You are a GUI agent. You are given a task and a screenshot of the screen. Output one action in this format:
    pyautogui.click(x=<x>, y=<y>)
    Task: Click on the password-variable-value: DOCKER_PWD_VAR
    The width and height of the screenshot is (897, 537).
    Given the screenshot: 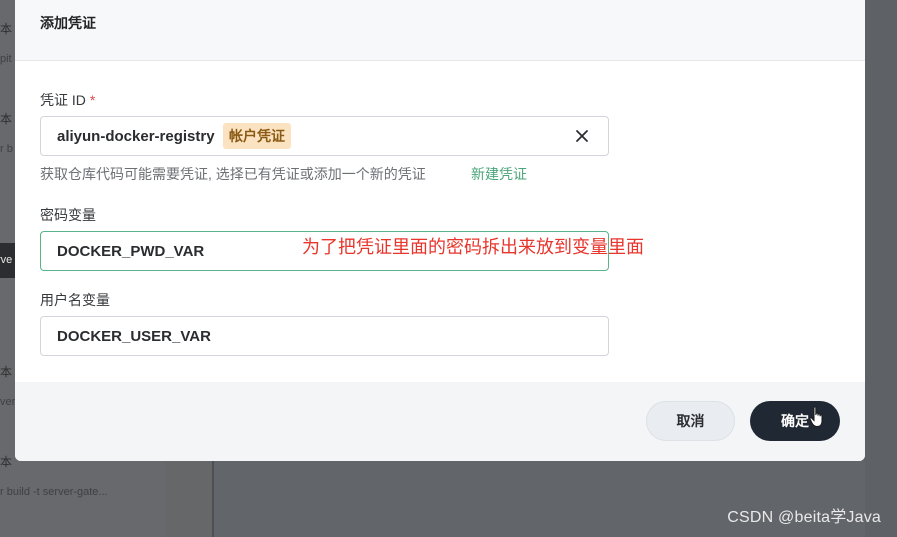 What is the action you would take?
    pyautogui.click(x=131, y=251)
    